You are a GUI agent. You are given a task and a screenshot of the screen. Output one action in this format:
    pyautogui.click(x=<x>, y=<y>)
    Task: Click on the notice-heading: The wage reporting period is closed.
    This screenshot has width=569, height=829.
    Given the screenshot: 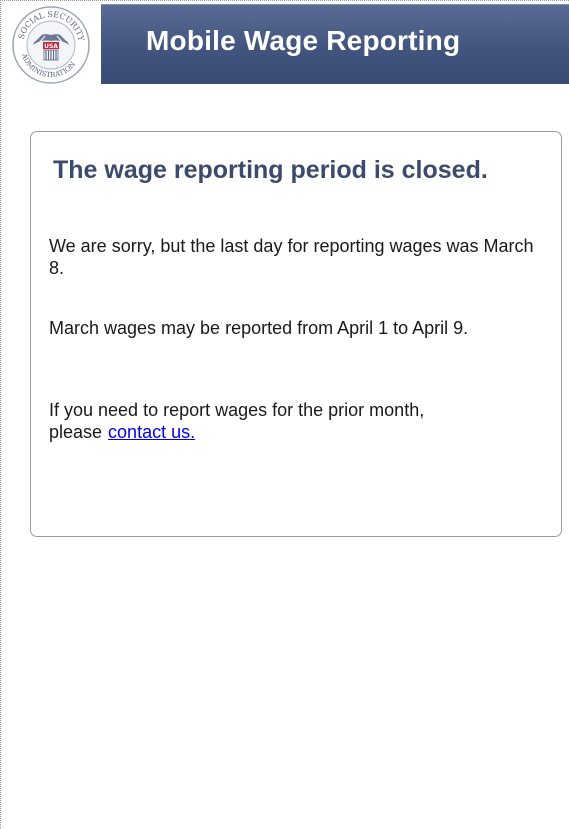 What is the action you would take?
    pyautogui.click(x=270, y=170)
    